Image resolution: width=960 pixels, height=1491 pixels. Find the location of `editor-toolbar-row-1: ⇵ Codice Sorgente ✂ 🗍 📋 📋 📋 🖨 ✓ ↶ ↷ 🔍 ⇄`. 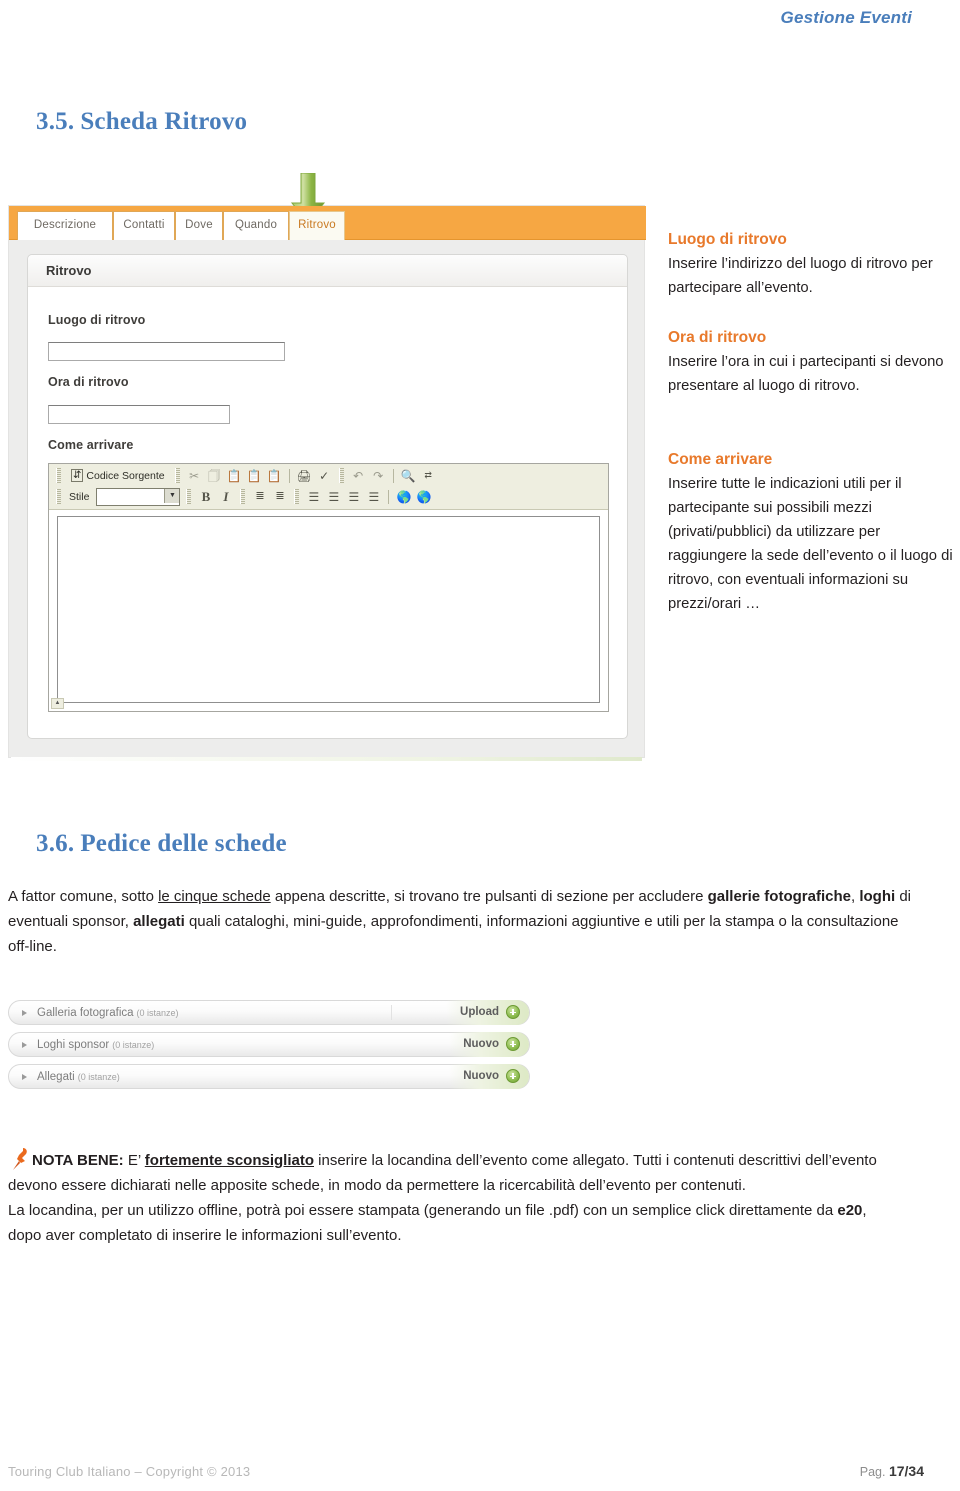

editor-toolbar-row-1: ⇵ Codice Sorgente ✂ 🗍 📋 📋 📋 🖨 ✓ ↶ ↷ 🔍 ⇄ is located at coordinates (328, 475).